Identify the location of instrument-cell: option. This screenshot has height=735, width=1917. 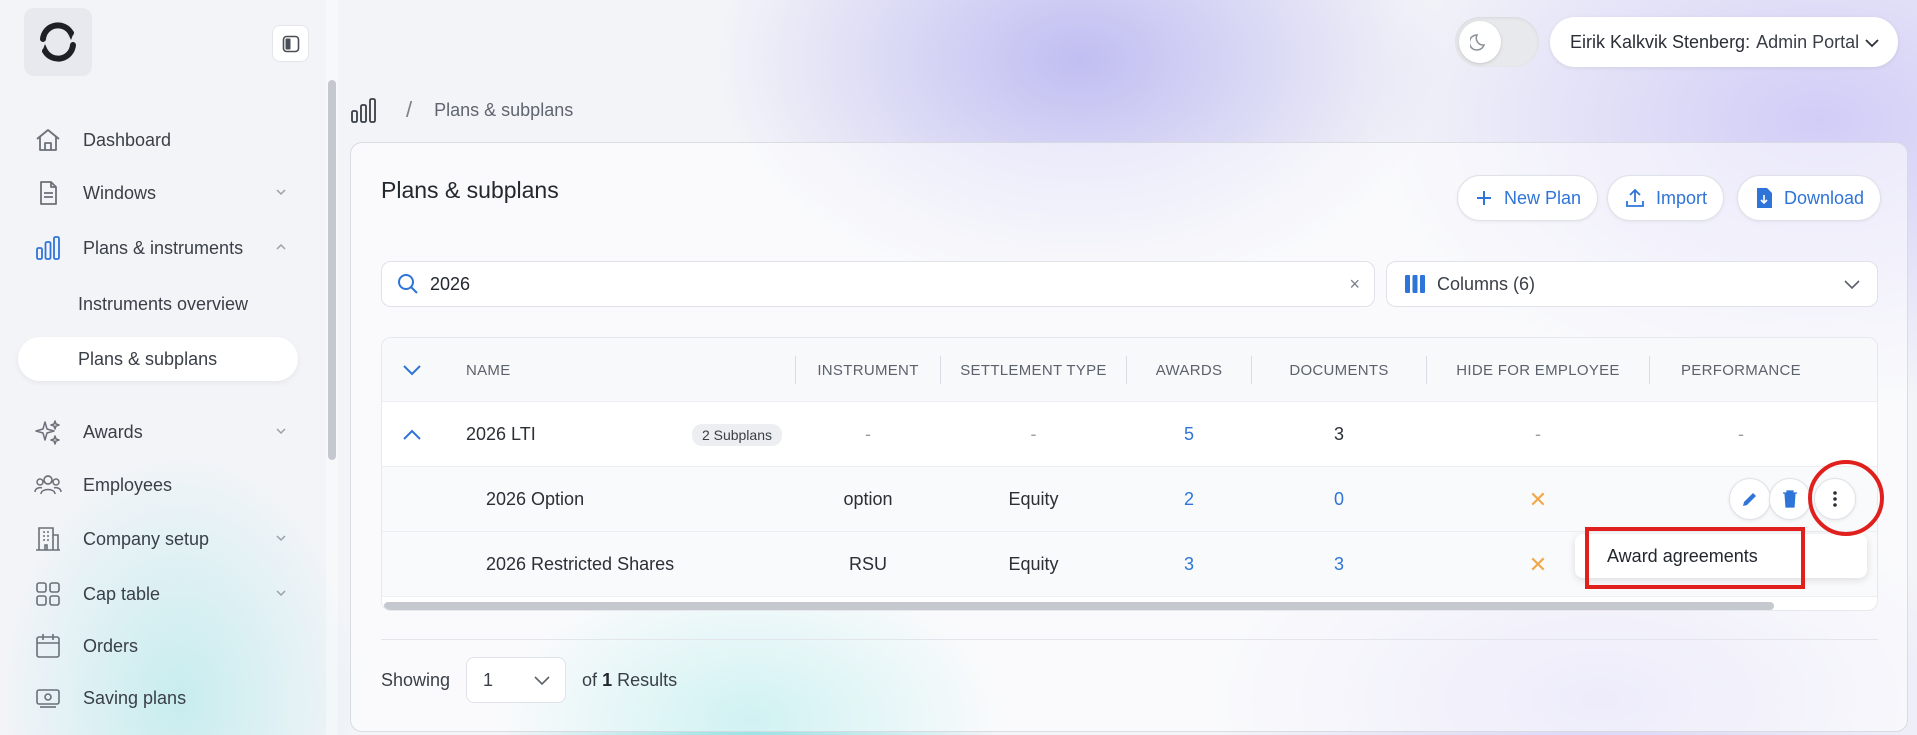
(868, 499).